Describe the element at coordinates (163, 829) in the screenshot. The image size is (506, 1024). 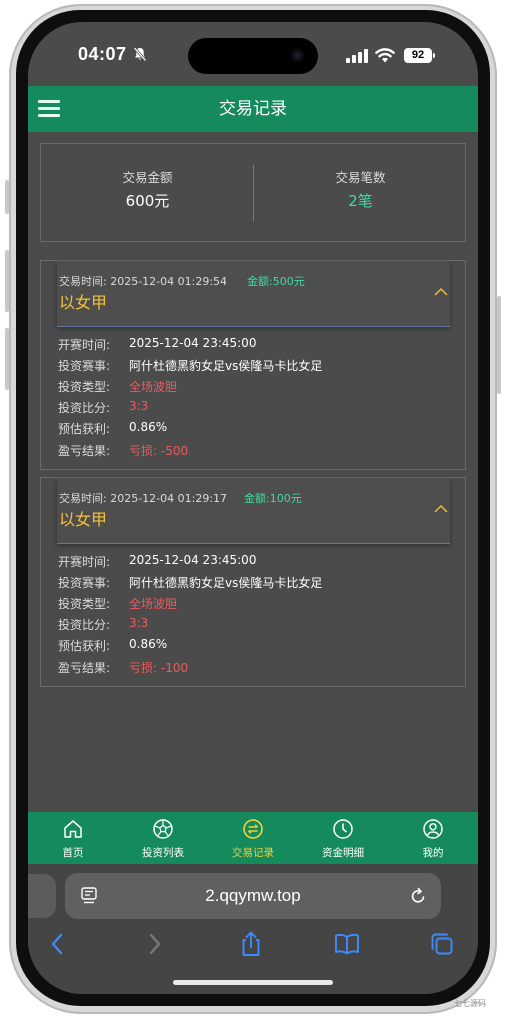
I see `soccer-ball-icon` at that location.